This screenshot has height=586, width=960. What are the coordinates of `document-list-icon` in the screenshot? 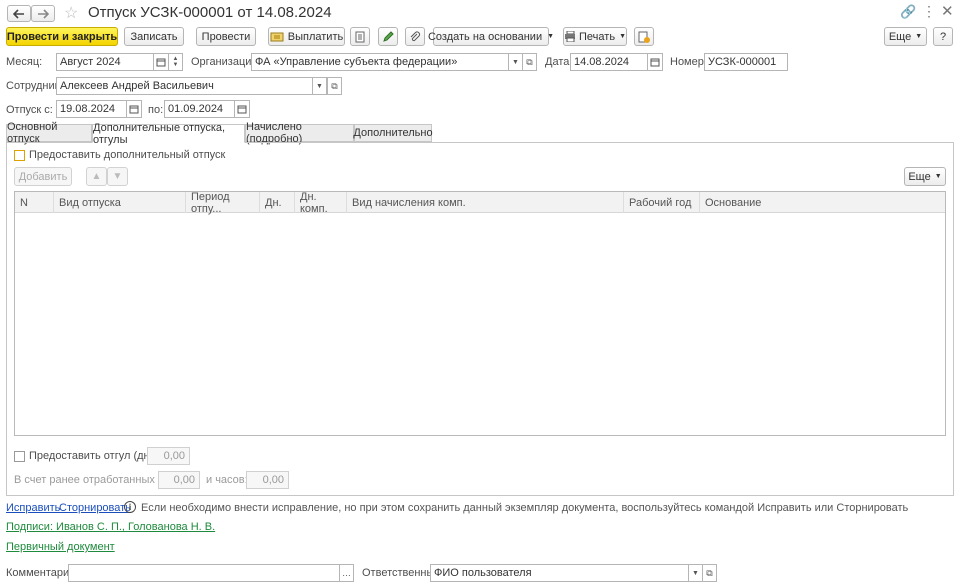 It's located at (360, 36).